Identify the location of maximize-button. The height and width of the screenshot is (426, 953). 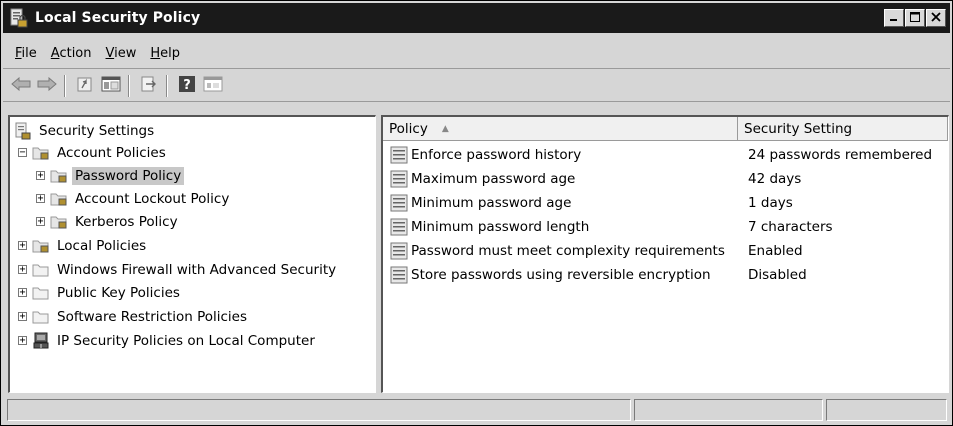
(915, 18).